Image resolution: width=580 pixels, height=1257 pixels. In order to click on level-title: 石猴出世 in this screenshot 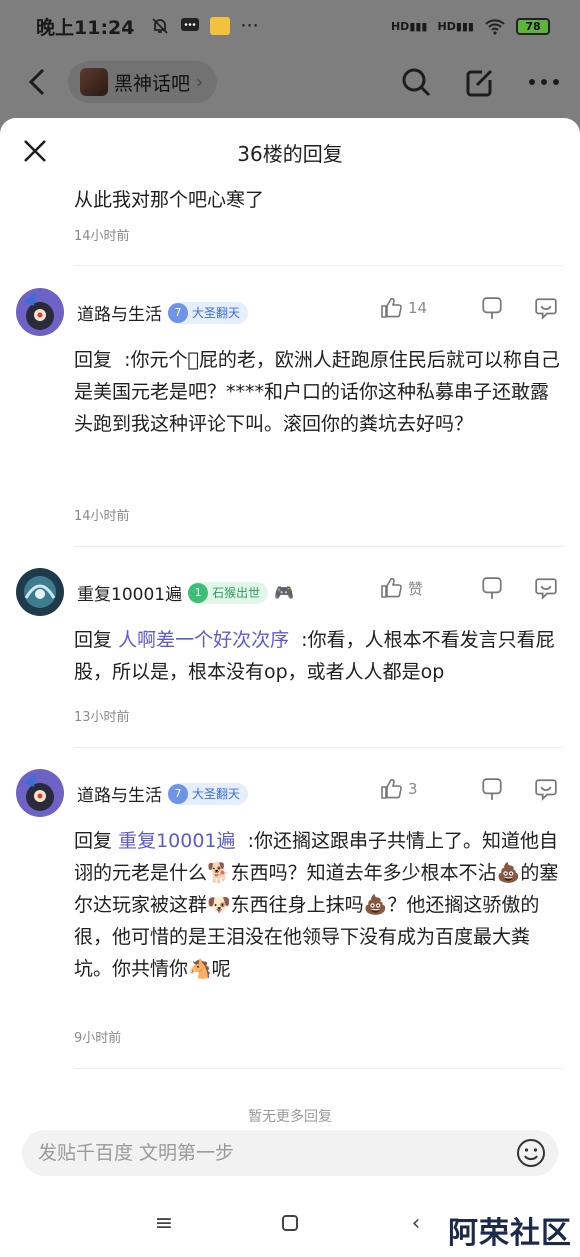, I will do `click(236, 593)`.